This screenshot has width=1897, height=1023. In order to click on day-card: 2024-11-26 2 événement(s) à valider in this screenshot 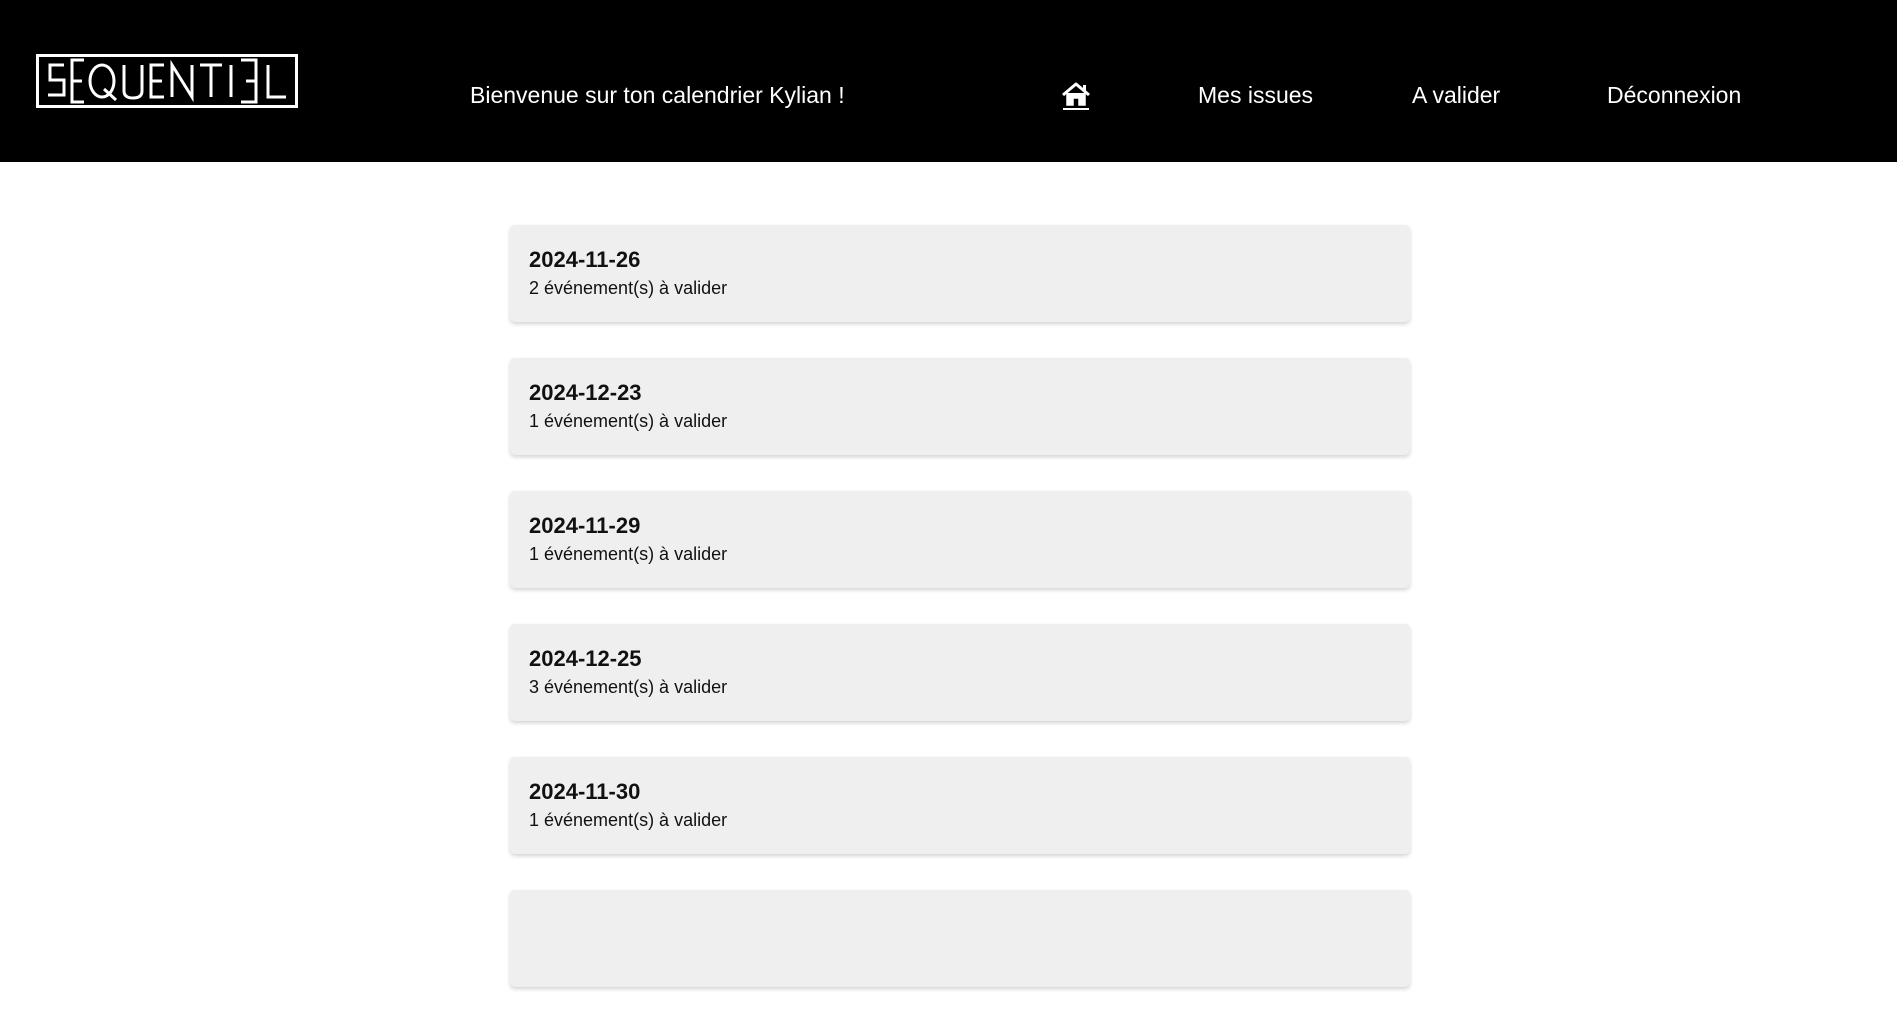, I will do `click(960, 273)`.